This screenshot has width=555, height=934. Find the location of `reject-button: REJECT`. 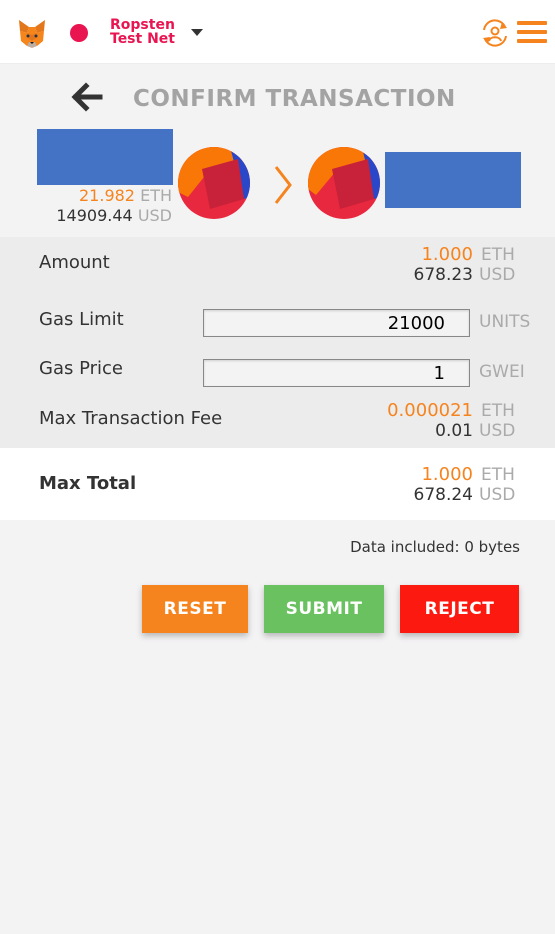

reject-button: REJECT is located at coordinates (459, 609).